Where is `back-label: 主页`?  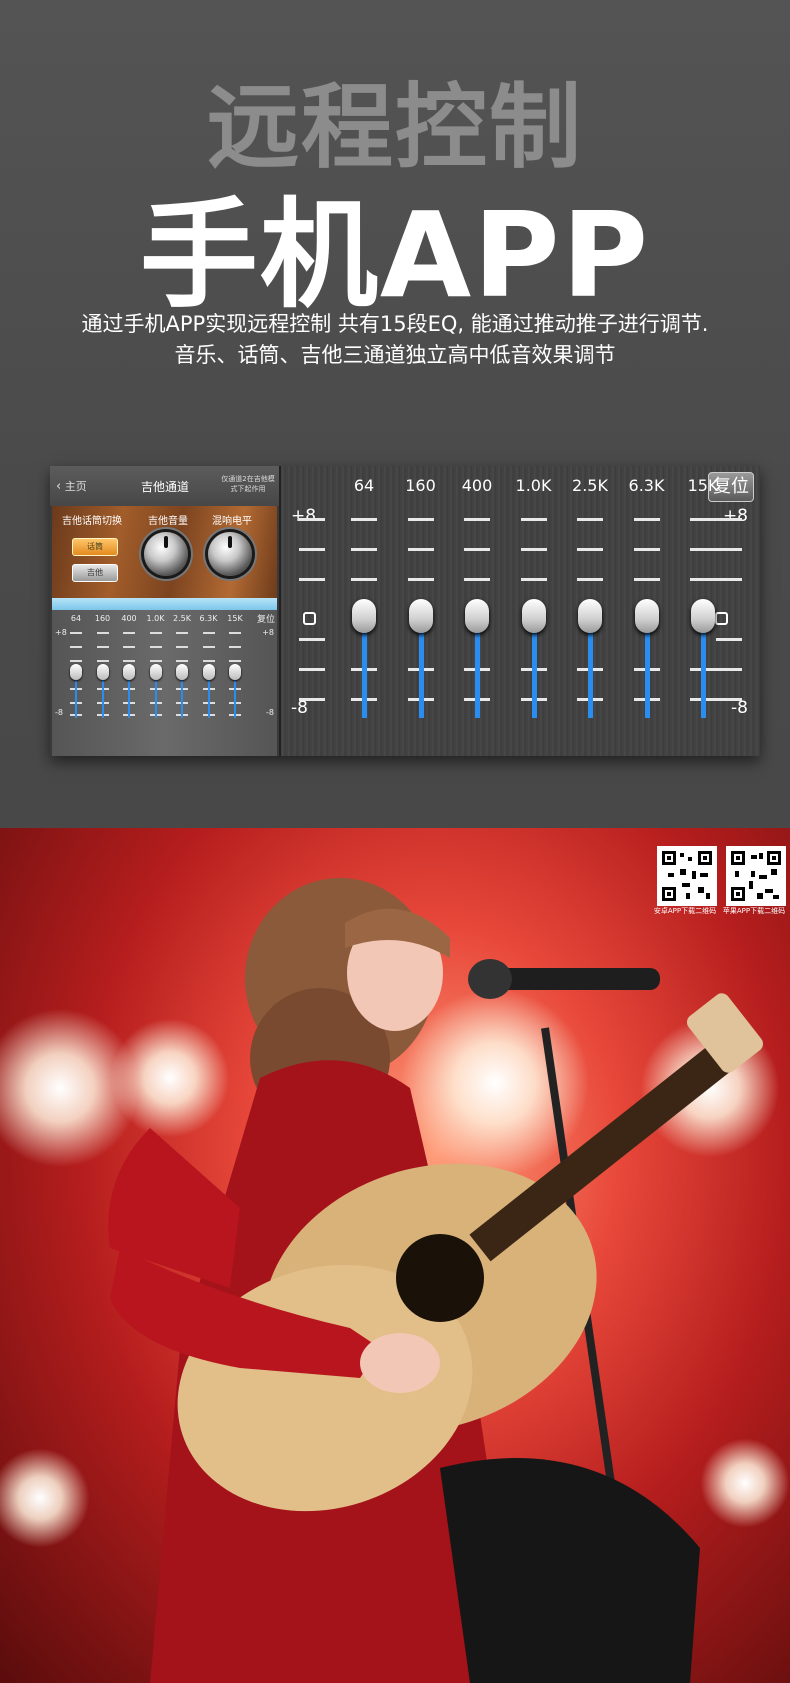 back-label: 主页 is located at coordinates (75, 486).